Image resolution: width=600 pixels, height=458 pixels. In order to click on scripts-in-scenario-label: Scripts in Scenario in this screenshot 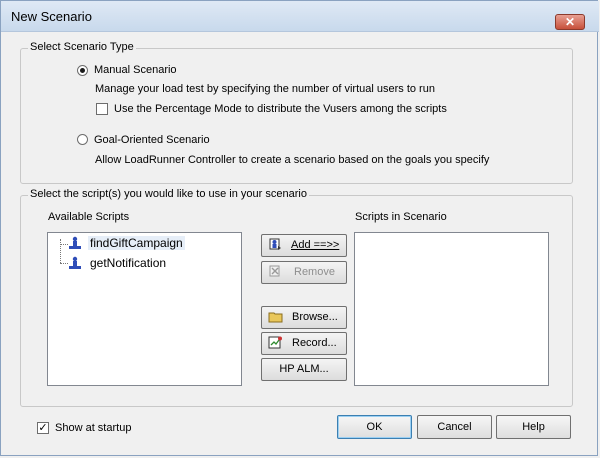, I will do `click(401, 217)`.